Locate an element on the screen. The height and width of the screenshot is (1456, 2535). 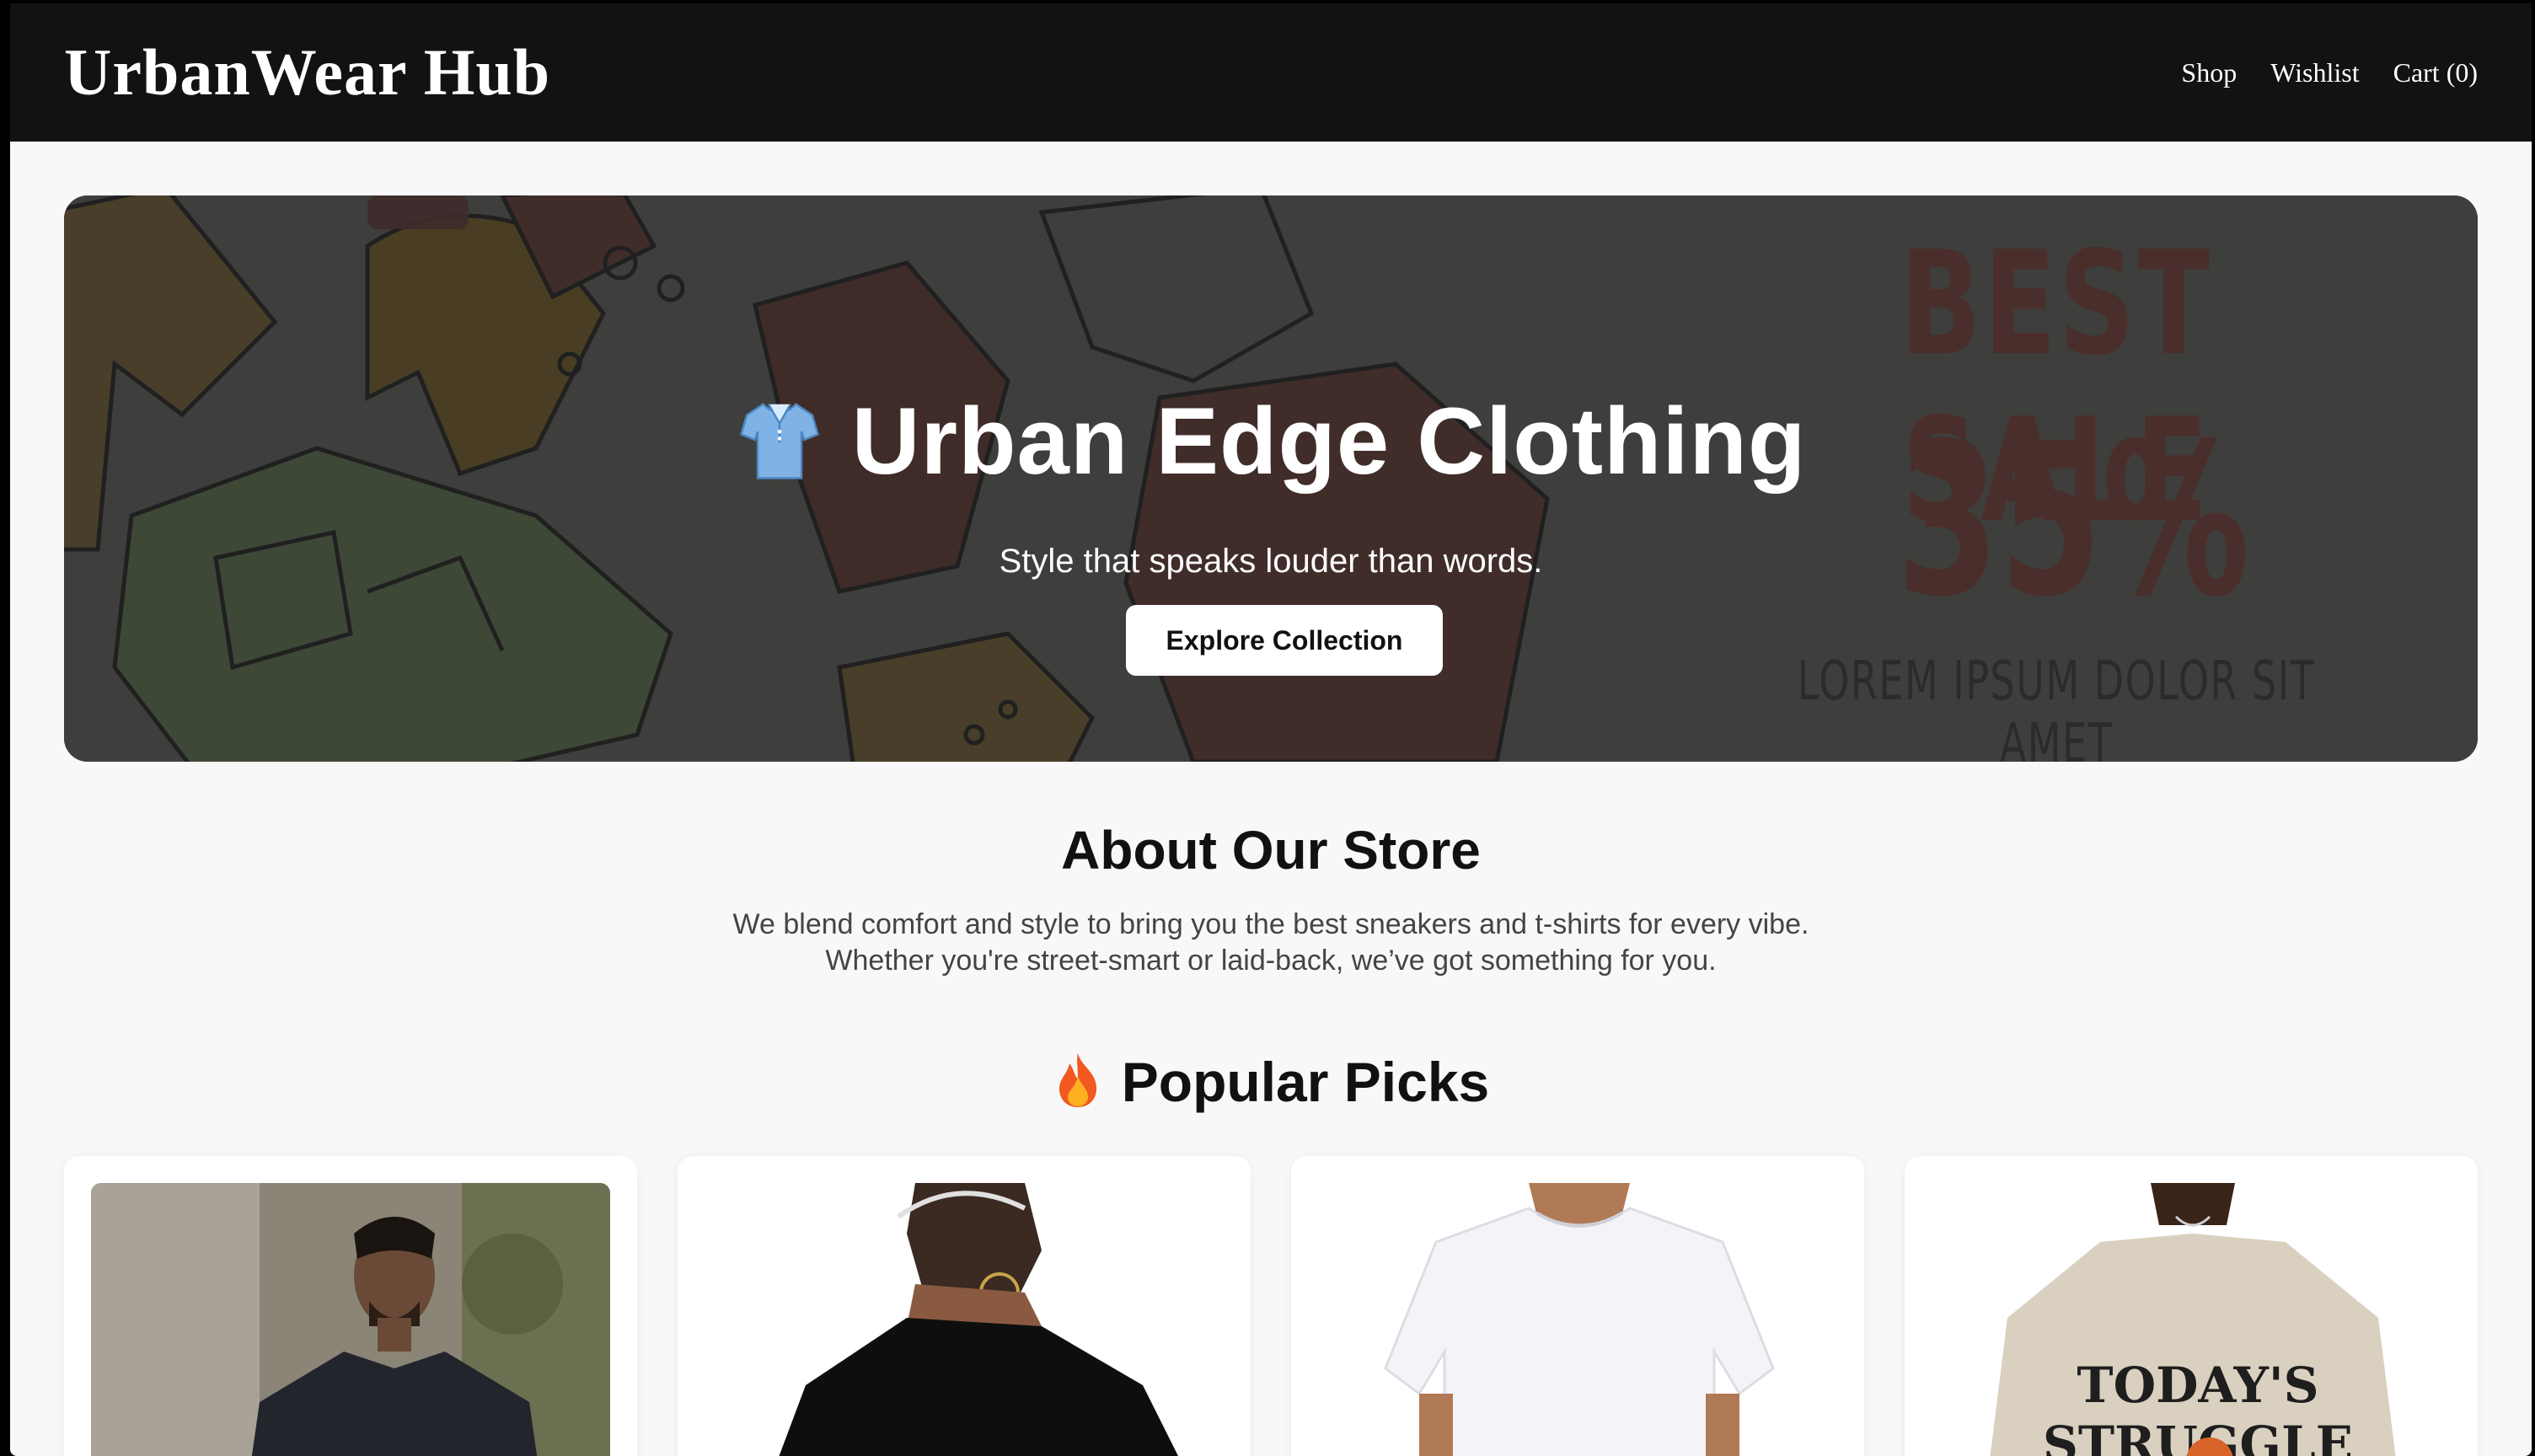
explore-collection-button: Explore Collection is located at coordinates (1284, 640).